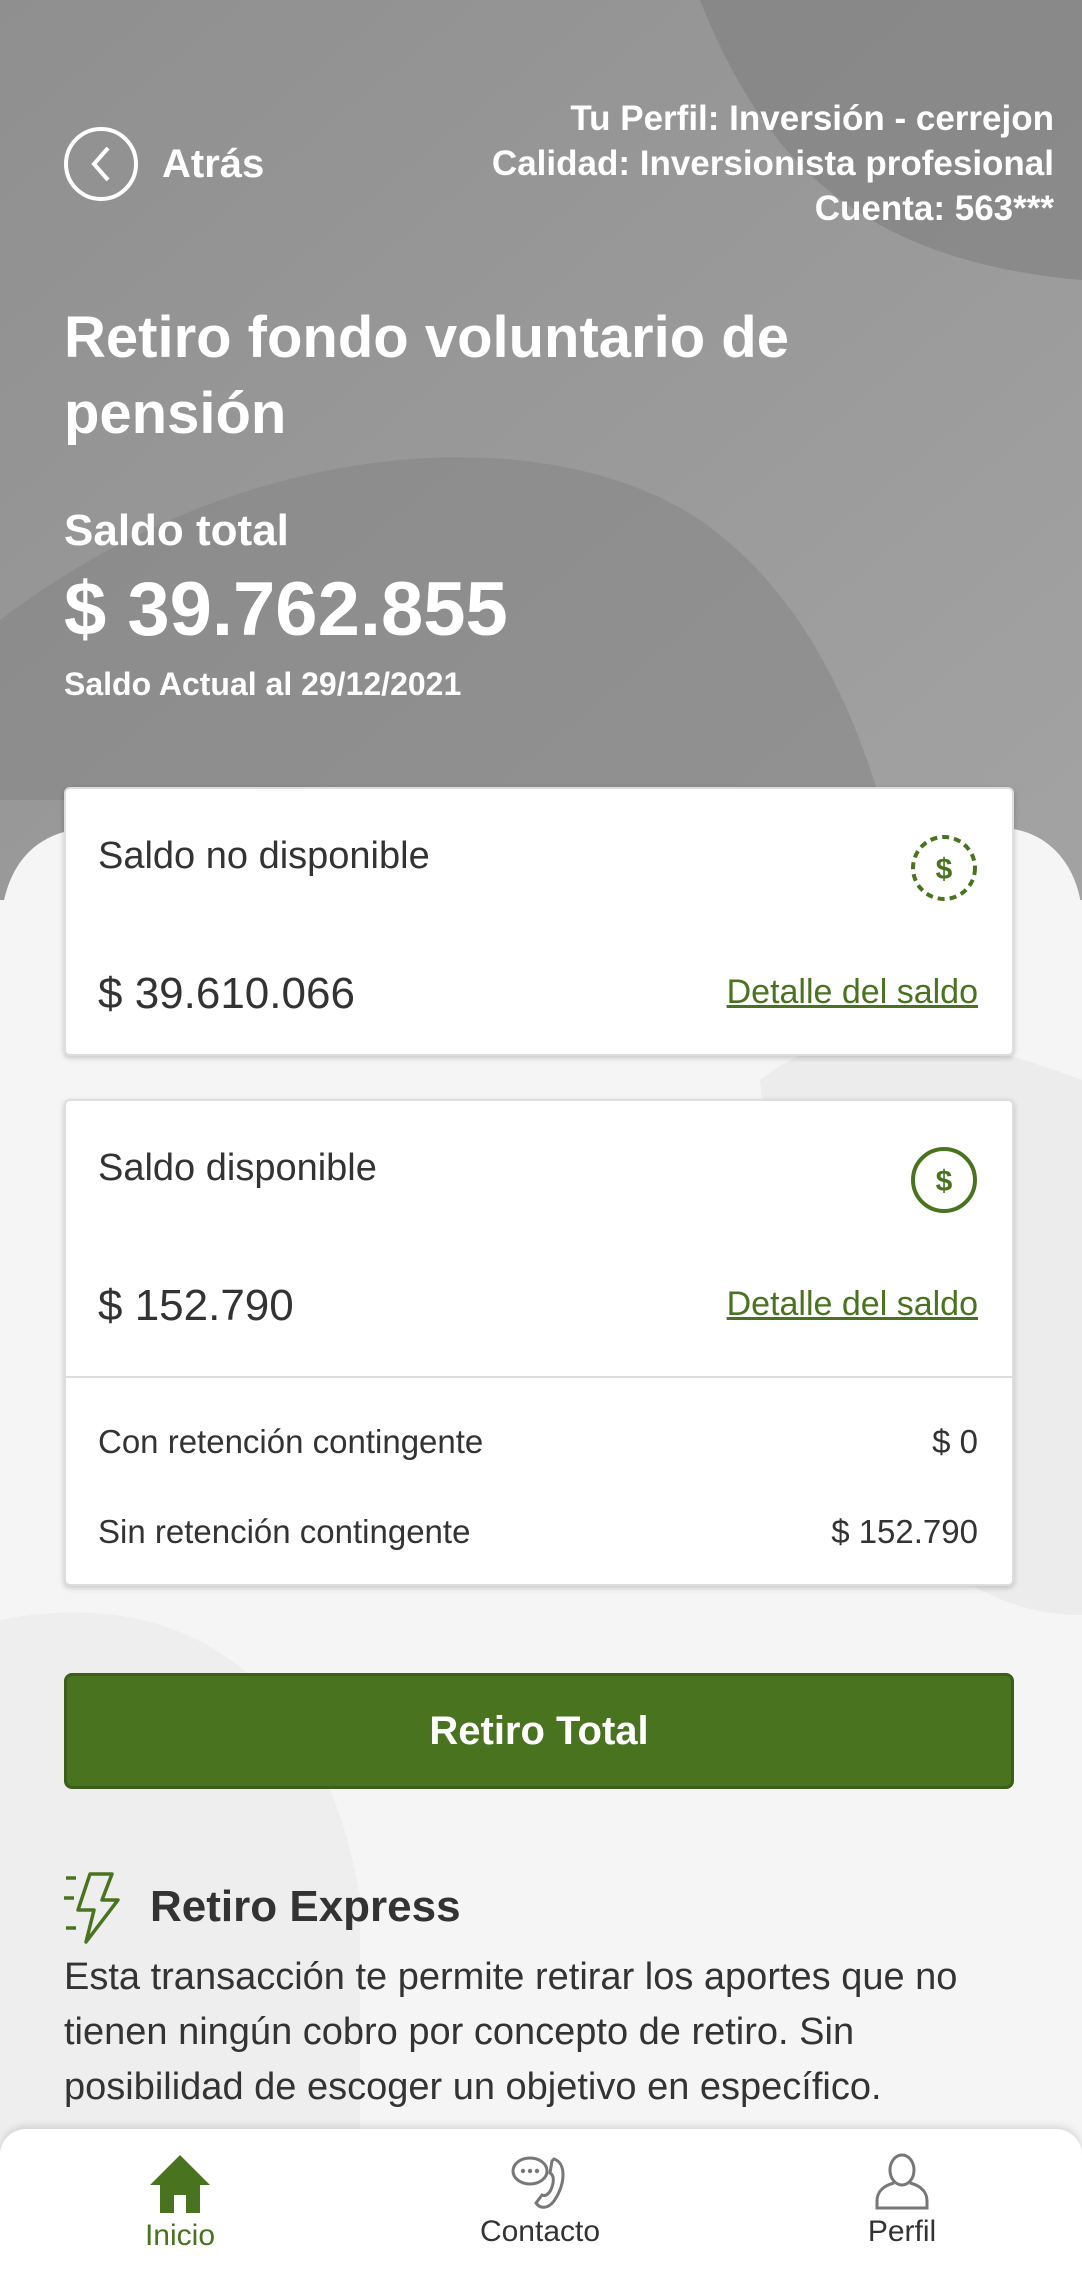  What do you see at coordinates (180, 2184) in the screenshot?
I see `home-icon` at bounding box center [180, 2184].